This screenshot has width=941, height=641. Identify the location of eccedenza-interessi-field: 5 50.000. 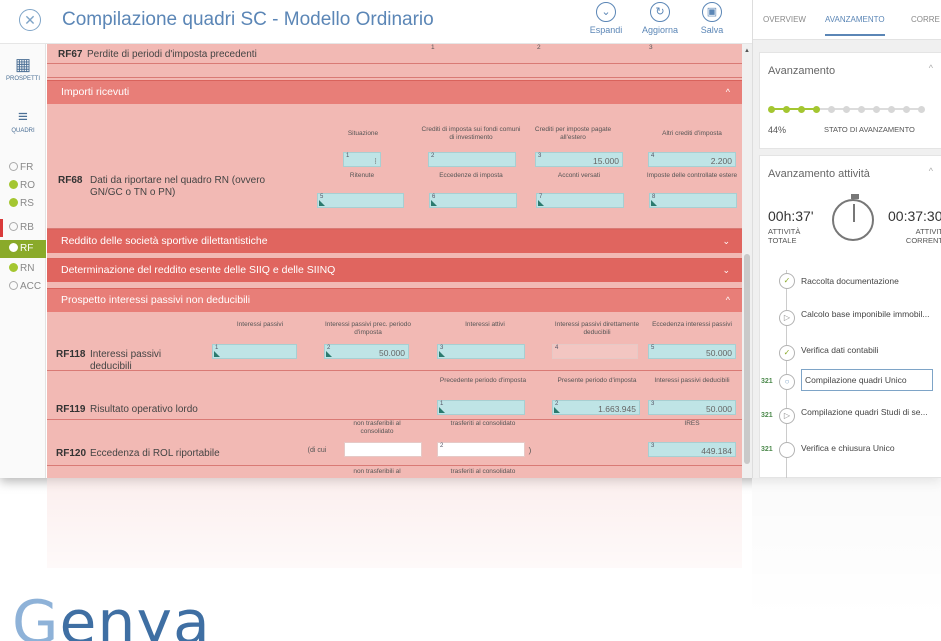
(692, 351).